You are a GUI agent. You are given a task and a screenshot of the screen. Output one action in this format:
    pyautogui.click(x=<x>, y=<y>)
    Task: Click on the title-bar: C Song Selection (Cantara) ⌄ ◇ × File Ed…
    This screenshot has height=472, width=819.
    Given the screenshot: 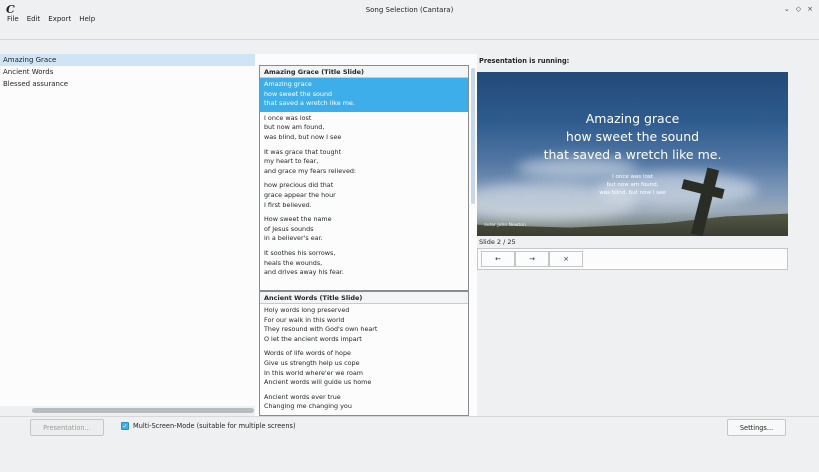 What is the action you would take?
    pyautogui.click(x=409, y=20)
    